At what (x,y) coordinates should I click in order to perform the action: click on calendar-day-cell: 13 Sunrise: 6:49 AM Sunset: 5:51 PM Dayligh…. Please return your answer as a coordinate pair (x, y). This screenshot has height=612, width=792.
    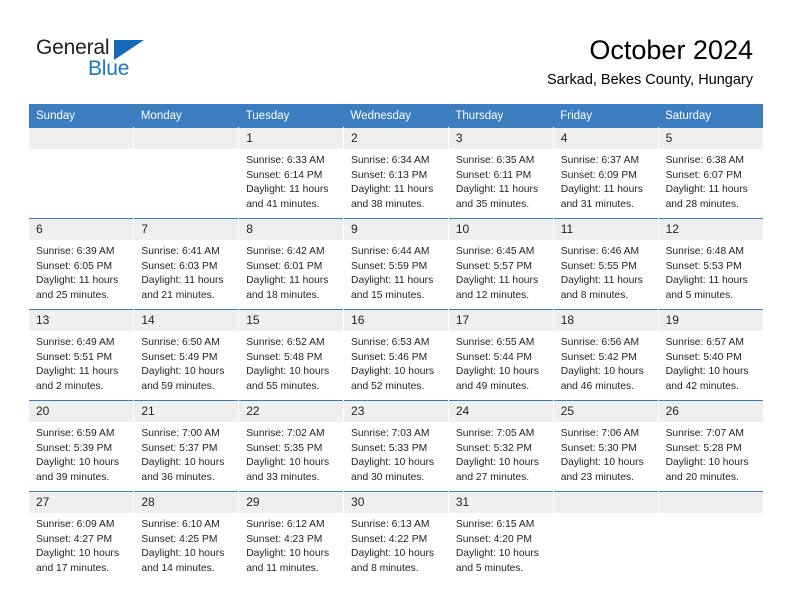
    Looking at the image, I should click on (82, 355).